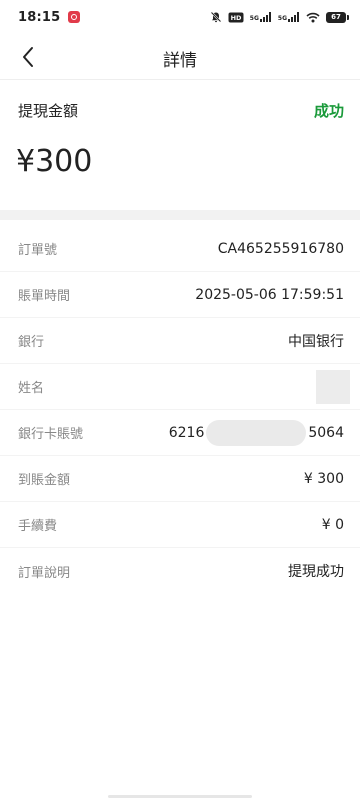 The width and height of the screenshot is (360, 800). What do you see at coordinates (328, 111) in the screenshot?
I see `status-badge: 成功` at bounding box center [328, 111].